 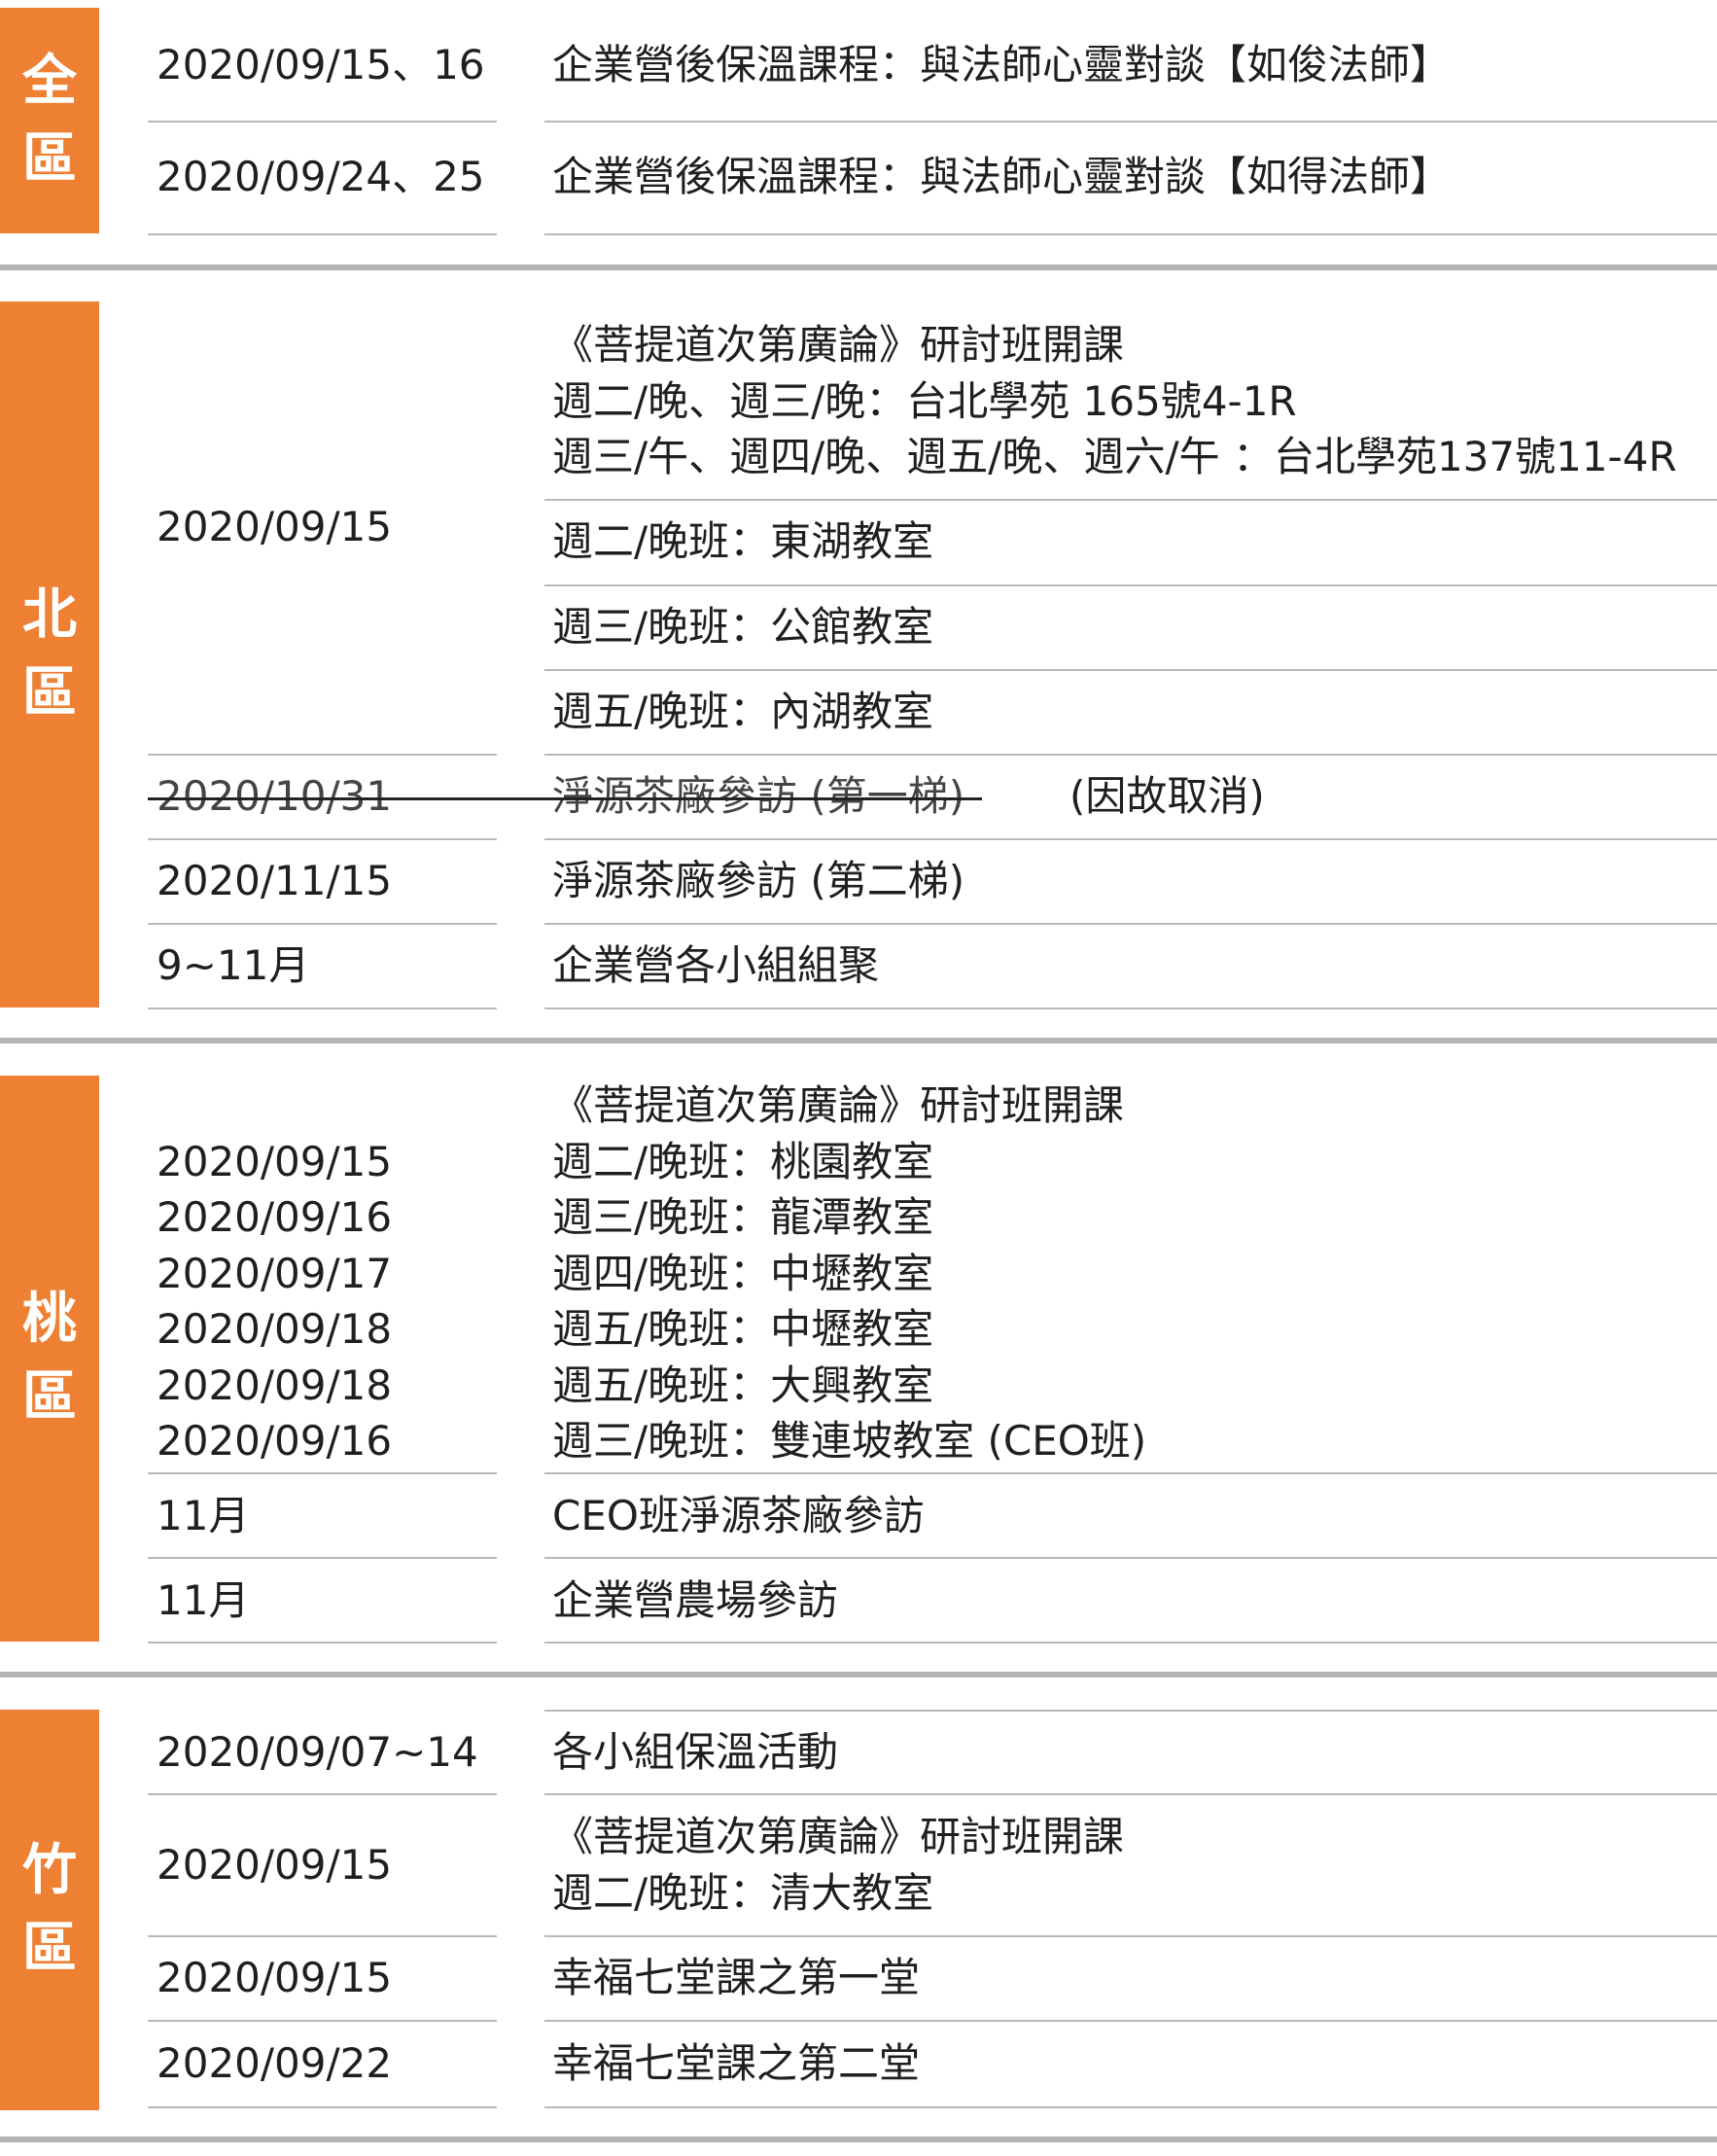 I want to click on event-title: 各小組保溫活動, so click(x=695, y=1752).